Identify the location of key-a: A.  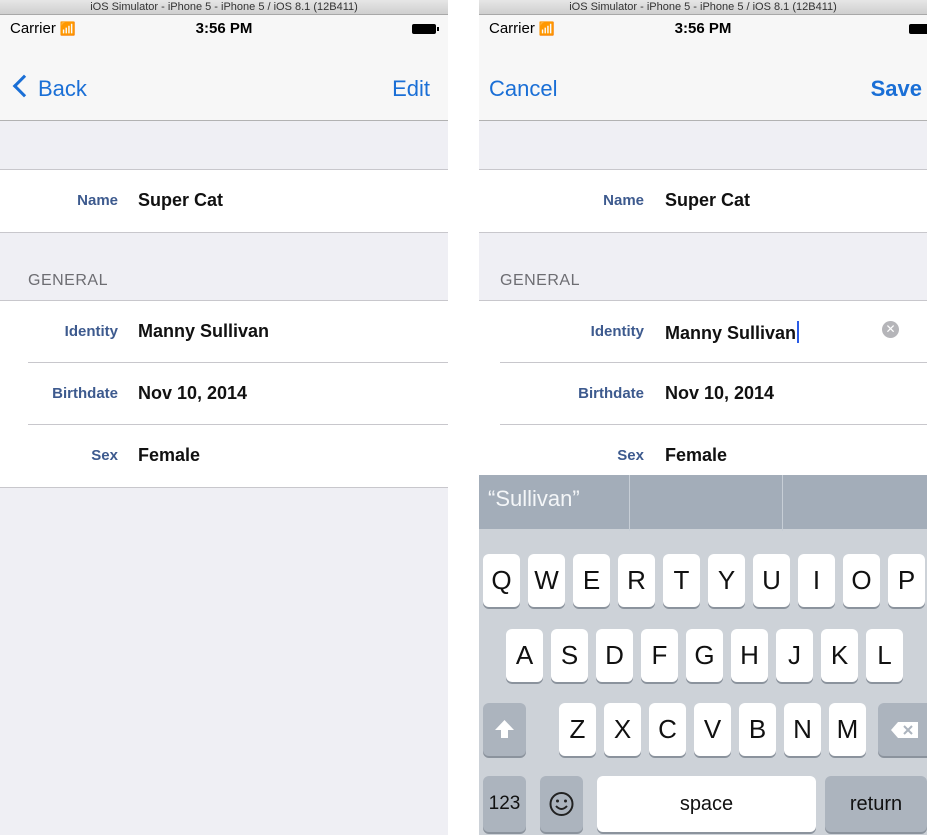
(524, 655).